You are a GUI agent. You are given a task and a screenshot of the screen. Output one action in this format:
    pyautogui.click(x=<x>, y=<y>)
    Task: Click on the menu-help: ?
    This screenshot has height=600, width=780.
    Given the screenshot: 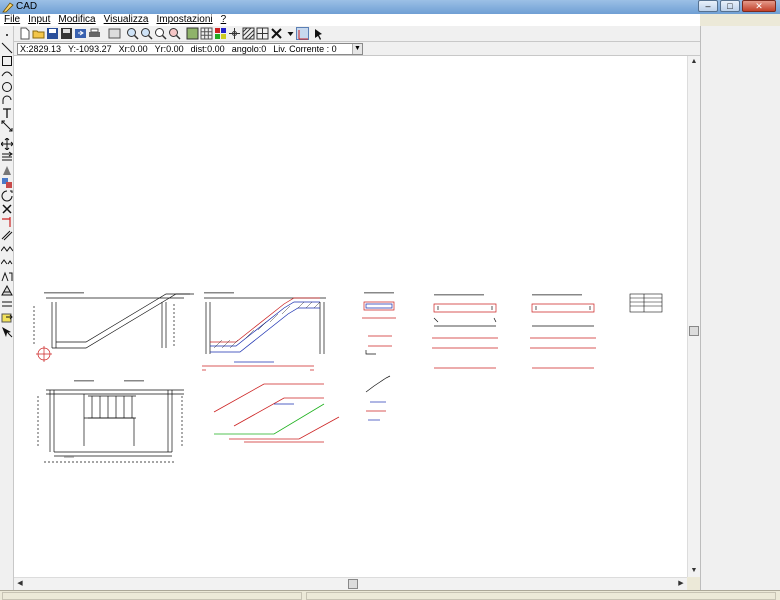 What is the action you would take?
    pyautogui.click(x=224, y=20)
    